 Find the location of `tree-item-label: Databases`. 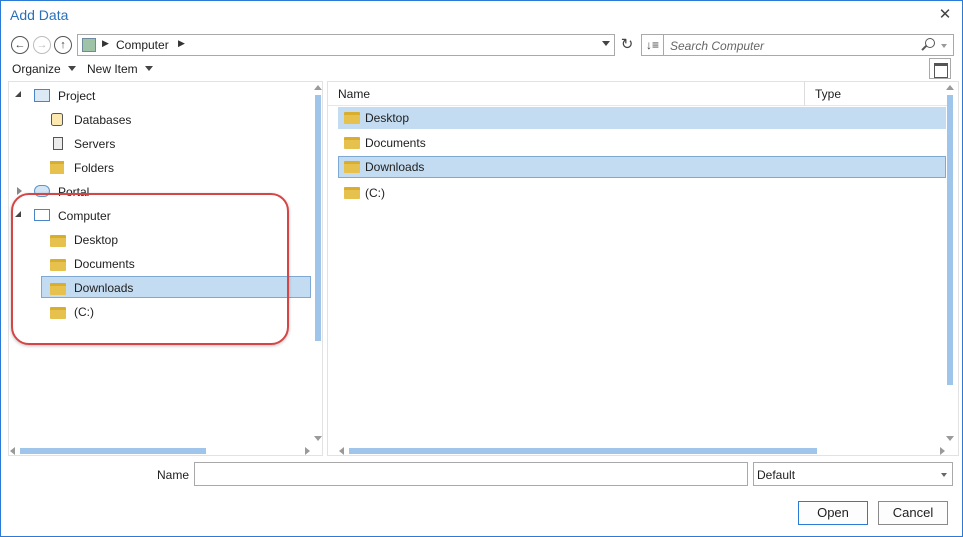

tree-item-label: Databases is located at coordinates (103, 120).